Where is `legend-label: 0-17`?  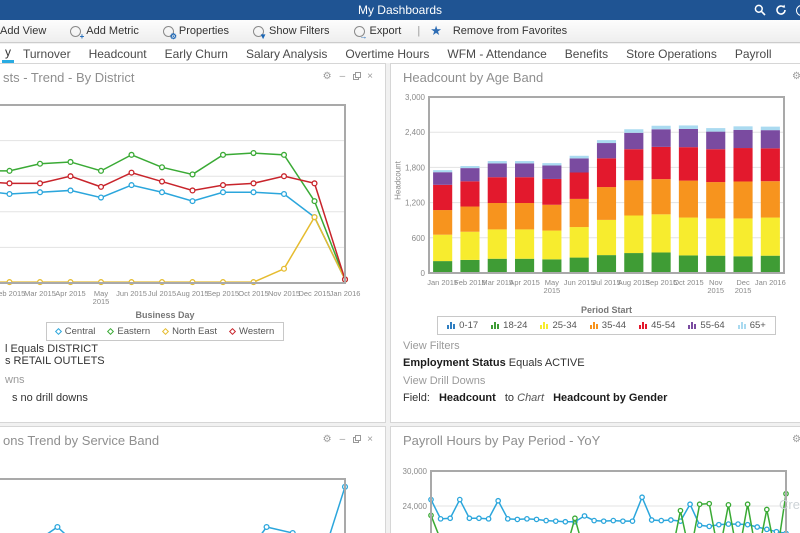
legend-label: 0-17 is located at coordinates (469, 325).